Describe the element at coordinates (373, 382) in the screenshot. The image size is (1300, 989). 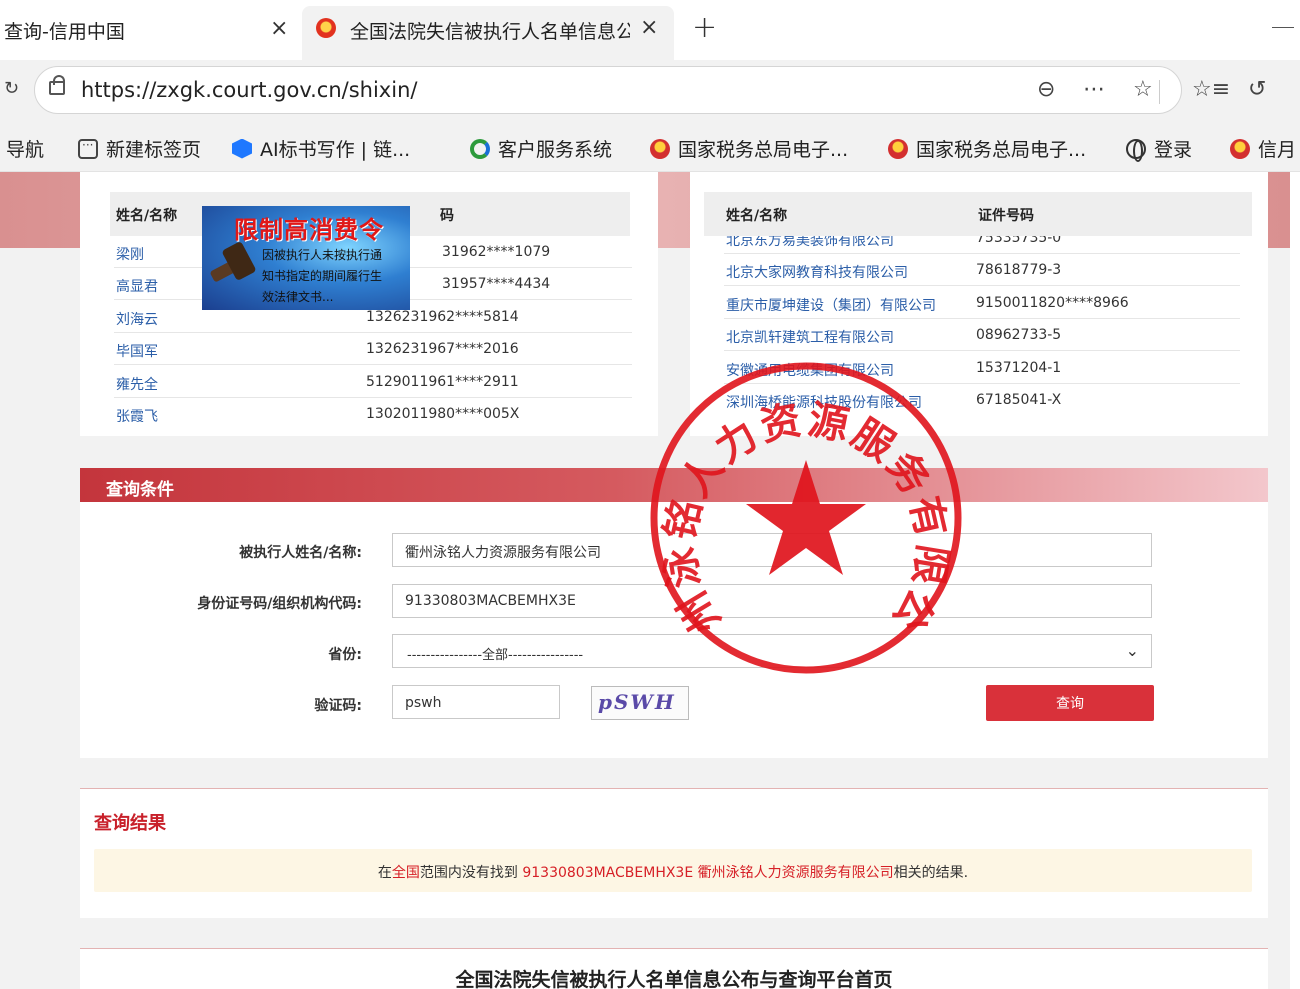
I see `table-row: 雍先全 5129011961****2911` at that location.